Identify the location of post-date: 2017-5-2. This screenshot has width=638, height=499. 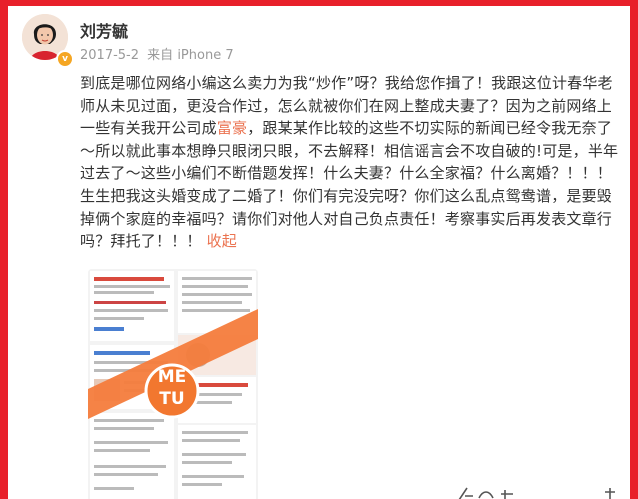
(109, 55).